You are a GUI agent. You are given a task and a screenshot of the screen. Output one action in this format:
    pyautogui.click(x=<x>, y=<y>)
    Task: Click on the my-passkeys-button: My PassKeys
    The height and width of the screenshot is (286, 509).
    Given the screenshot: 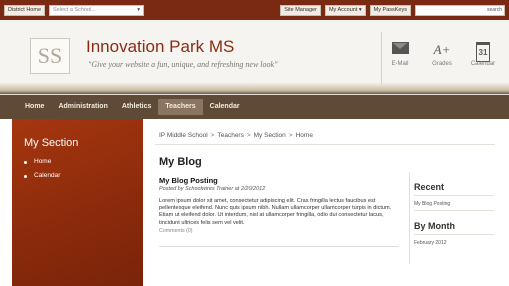 What is the action you would take?
    pyautogui.click(x=390, y=10)
    